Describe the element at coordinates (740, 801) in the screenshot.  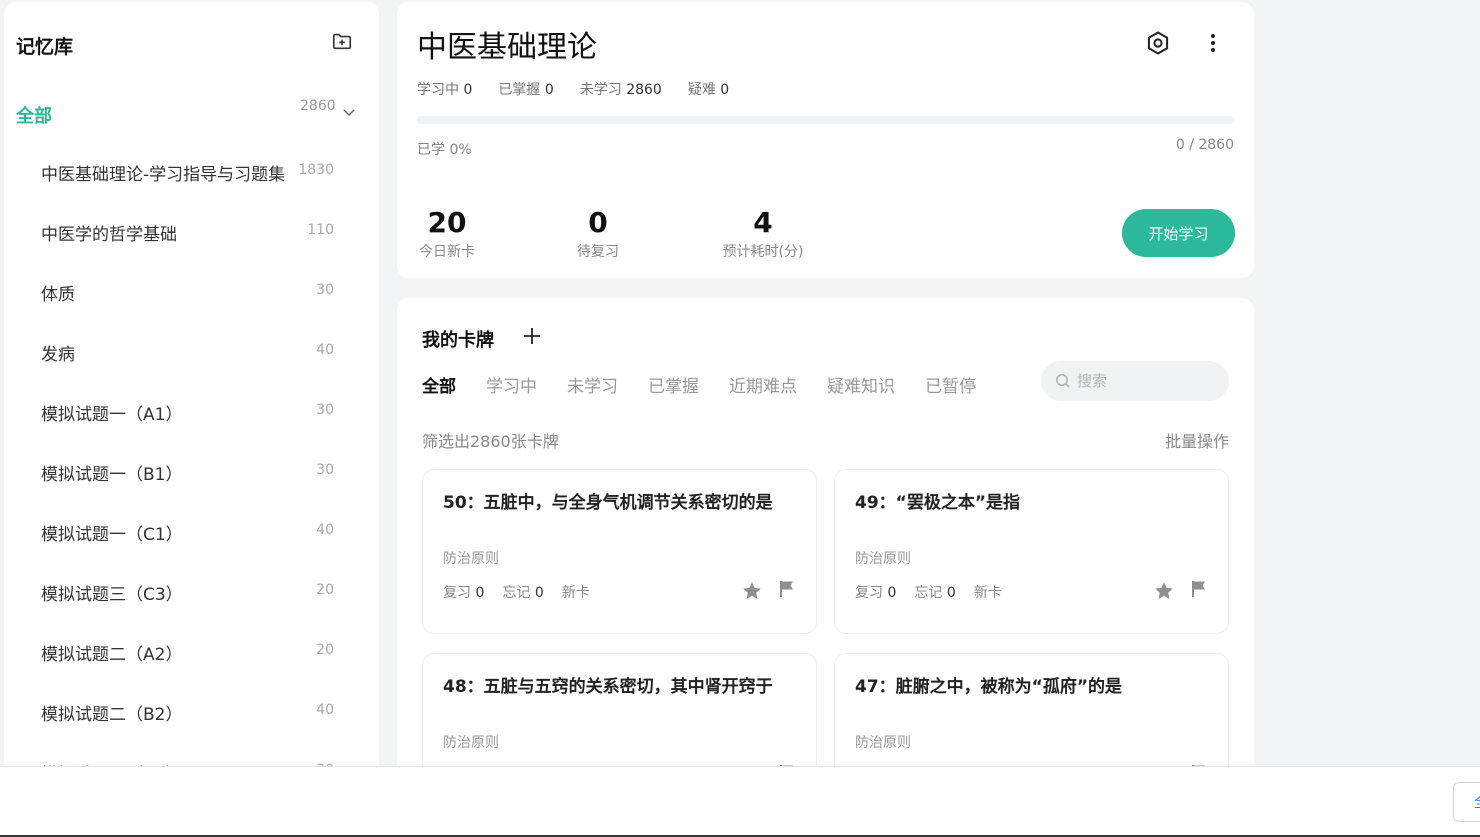
I see `bottom-bar: 全` at that location.